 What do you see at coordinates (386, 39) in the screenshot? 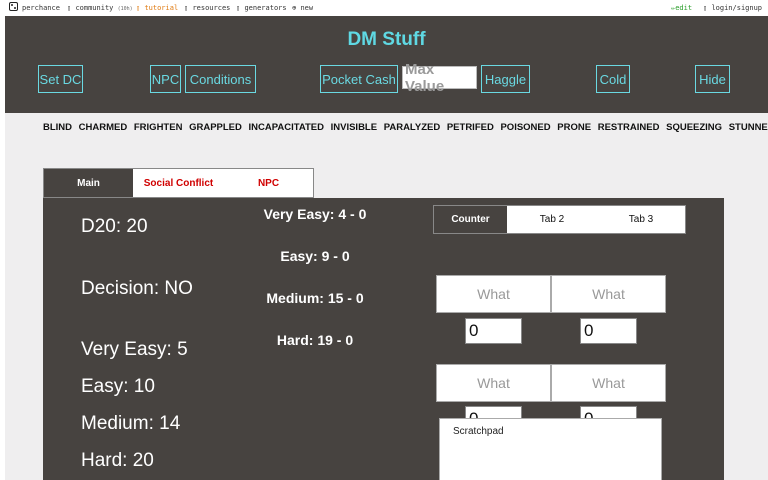
I see `page-title: DM Stuff` at bounding box center [386, 39].